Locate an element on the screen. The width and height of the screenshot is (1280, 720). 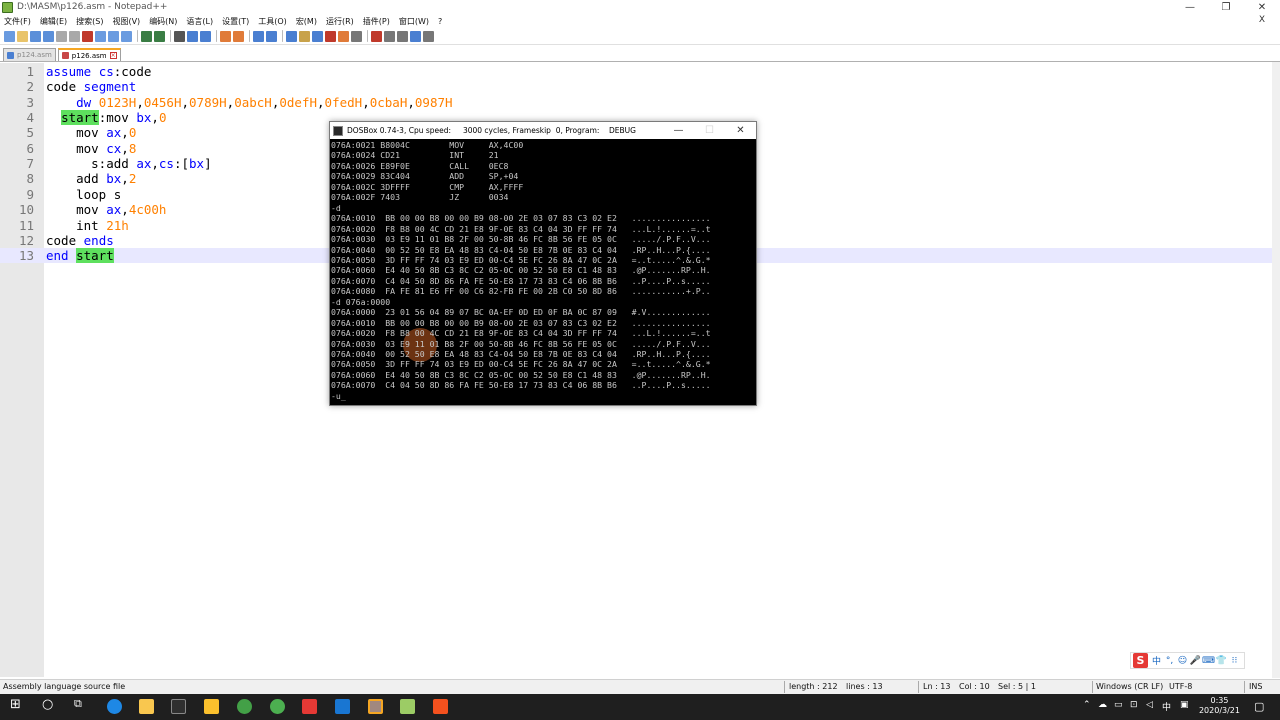
taskbar-clock: 0:35 2020/3/21 is located at coordinates (1219, 706).